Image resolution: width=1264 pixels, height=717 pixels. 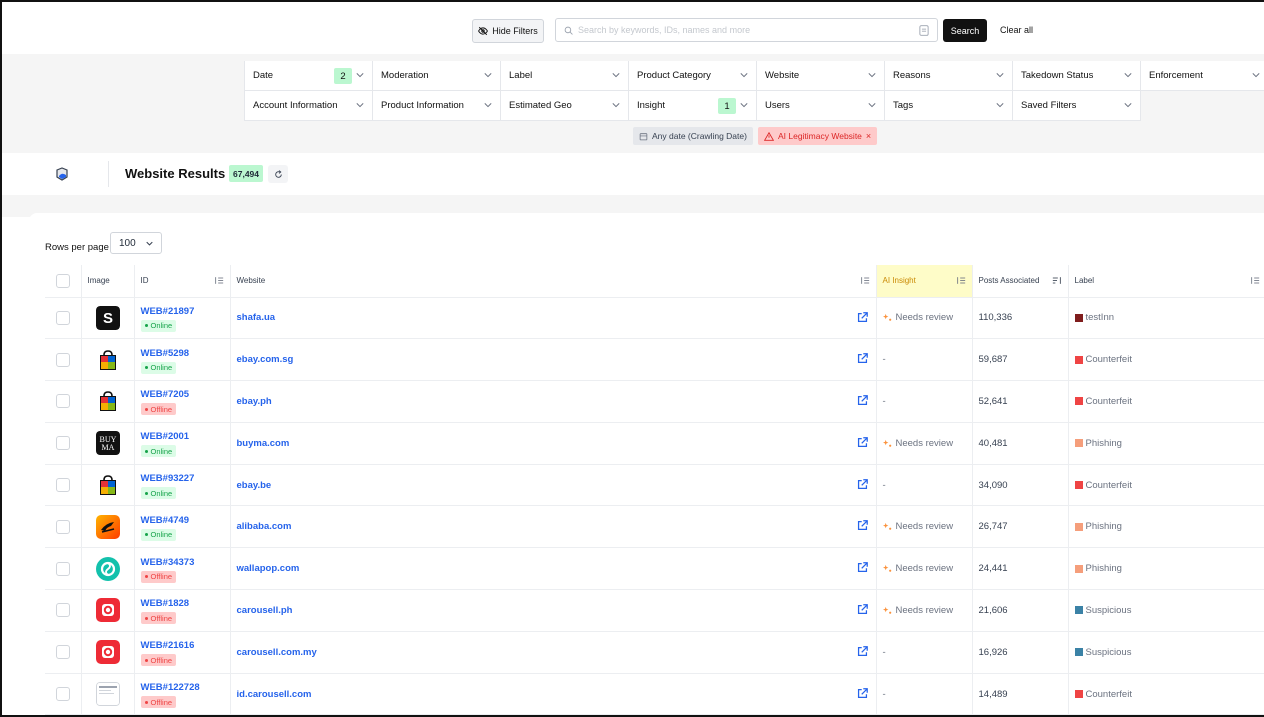 I want to click on website-link: id.carousell.com, so click(x=274, y=694).